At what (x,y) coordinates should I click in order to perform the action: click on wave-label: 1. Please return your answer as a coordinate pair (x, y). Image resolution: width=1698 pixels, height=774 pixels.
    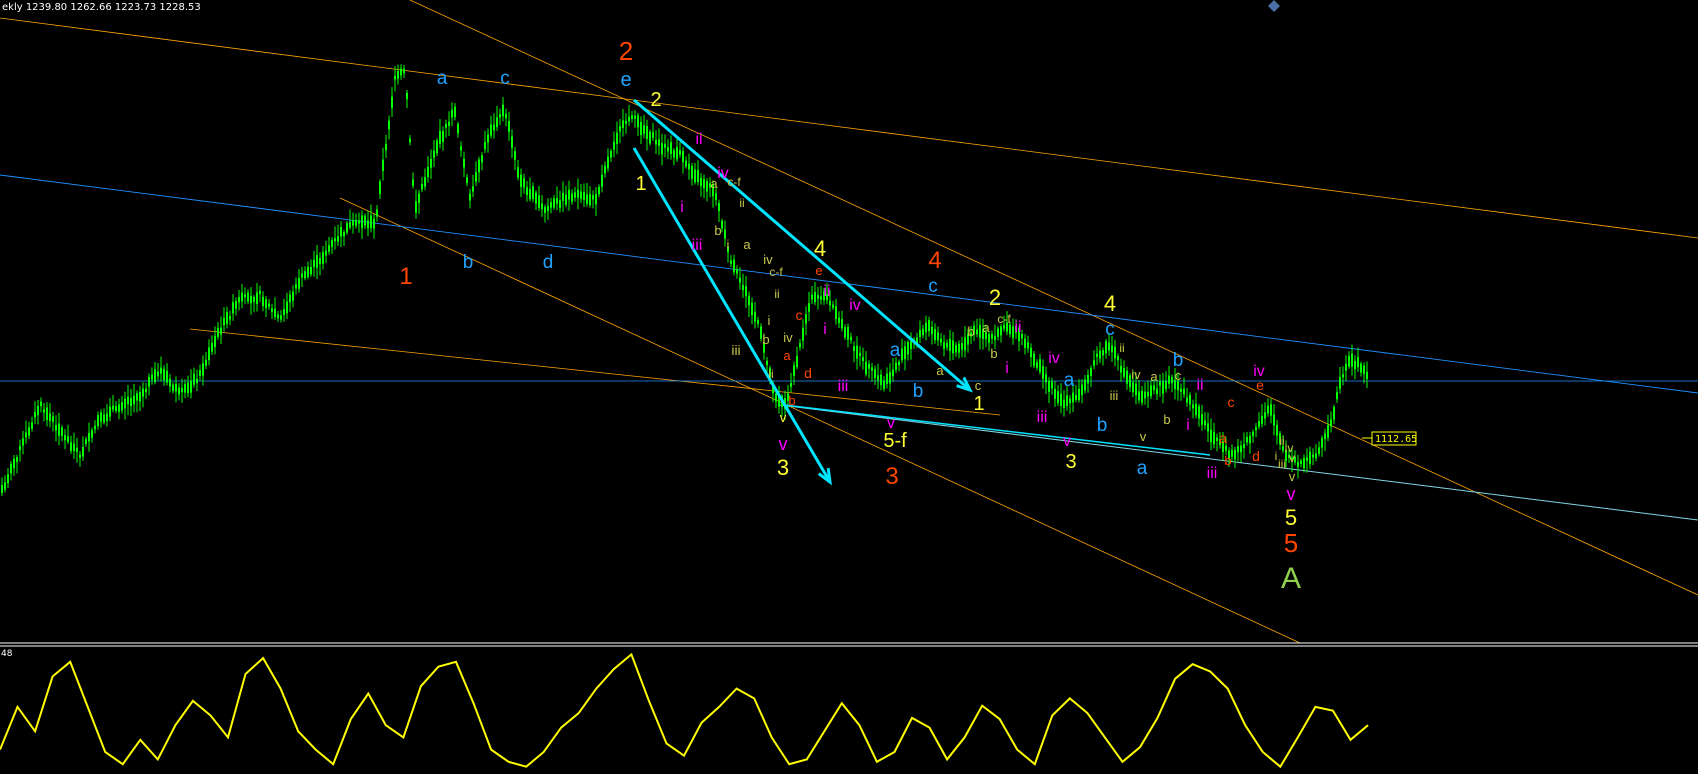
    Looking at the image, I should click on (978, 404).